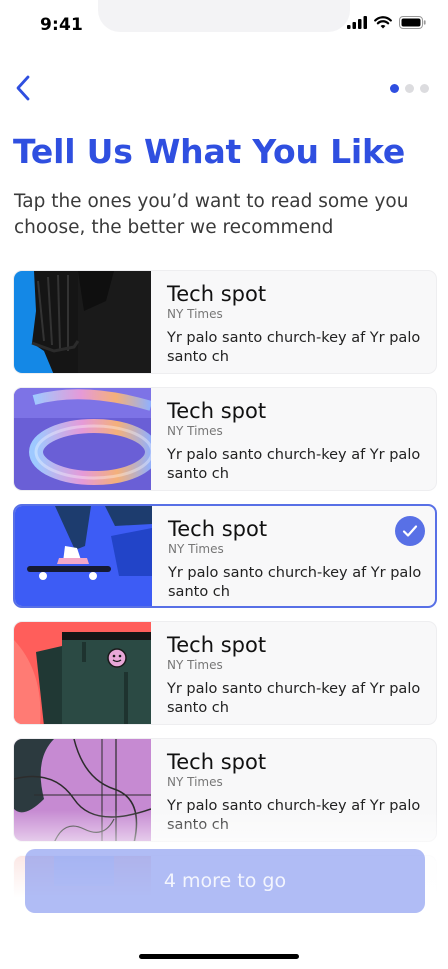 This screenshot has height=969, width=448. What do you see at coordinates (357, 22) in the screenshot?
I see `cellular-signal-icon` at bounding box center [357, 22].